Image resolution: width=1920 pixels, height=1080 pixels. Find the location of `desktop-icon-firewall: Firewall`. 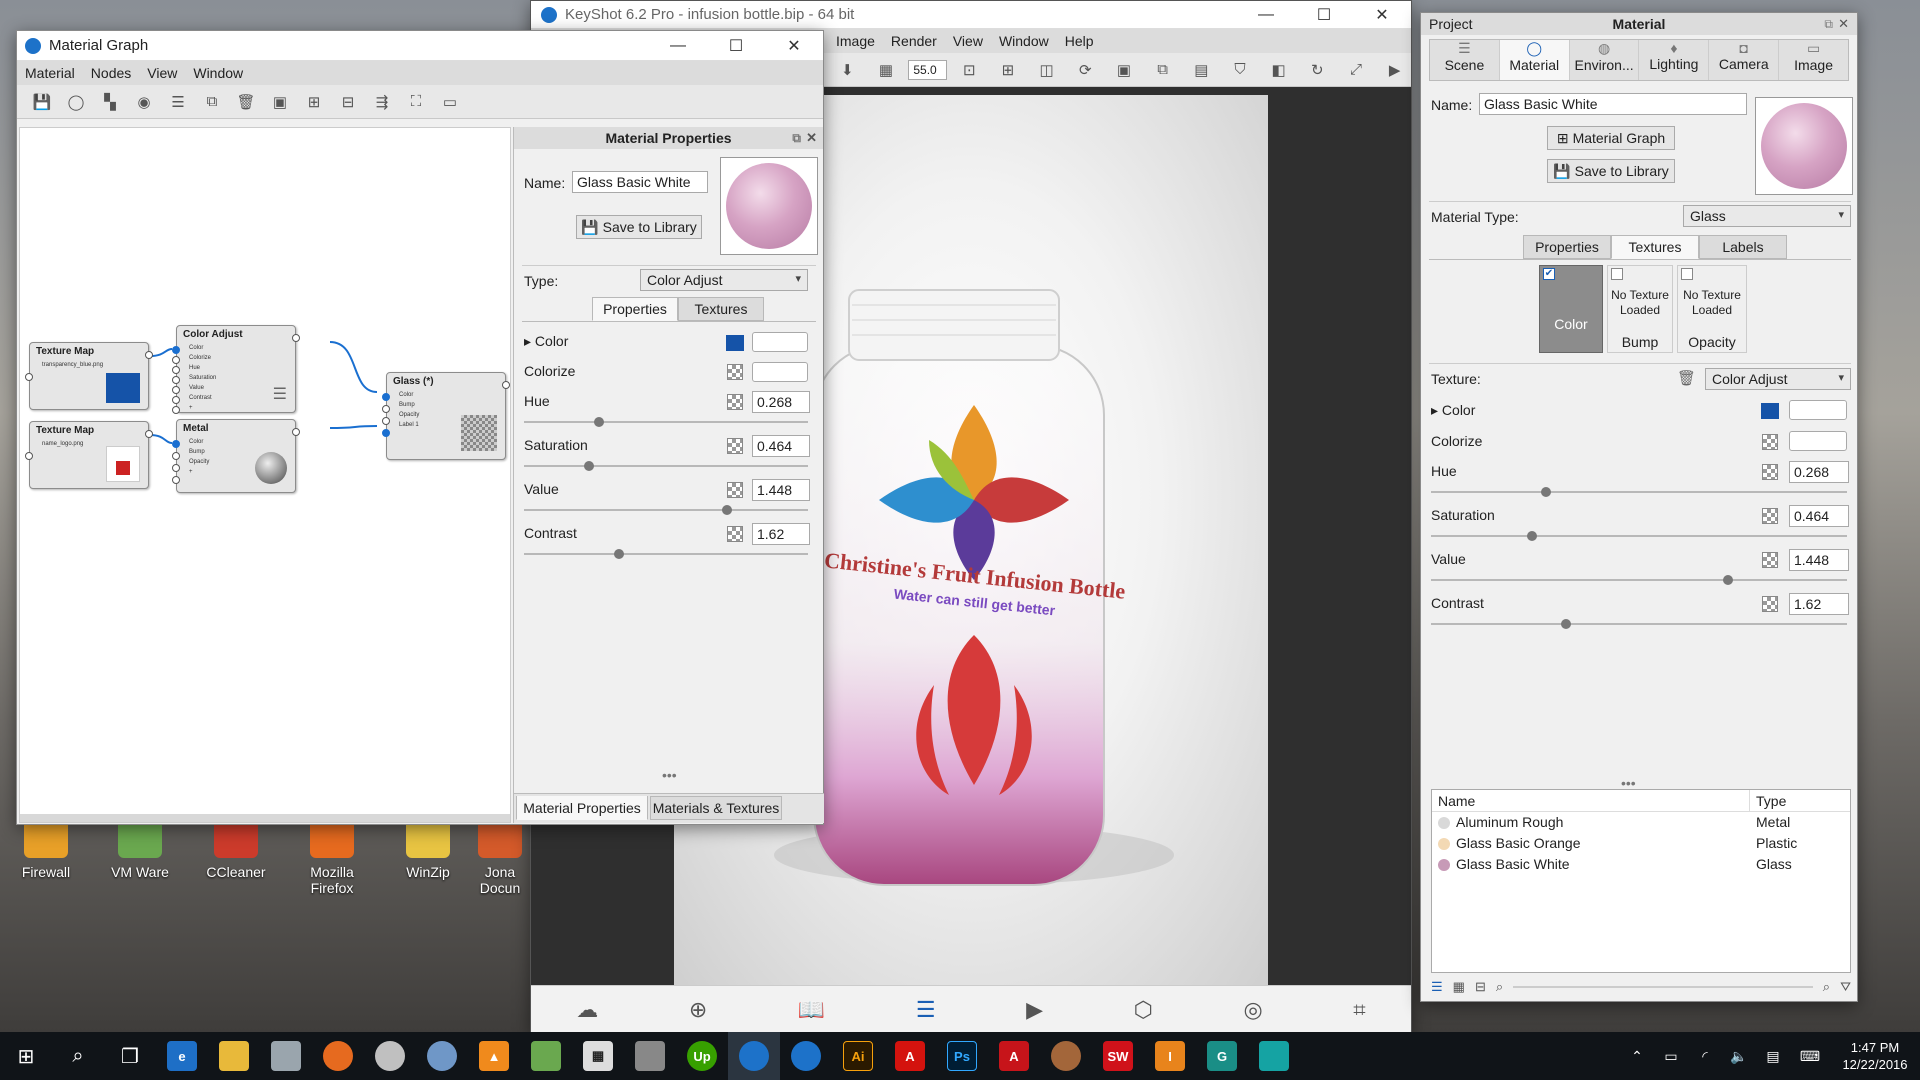

desktop-icon-firewall: Firewall is located at coordinates (46, 849).